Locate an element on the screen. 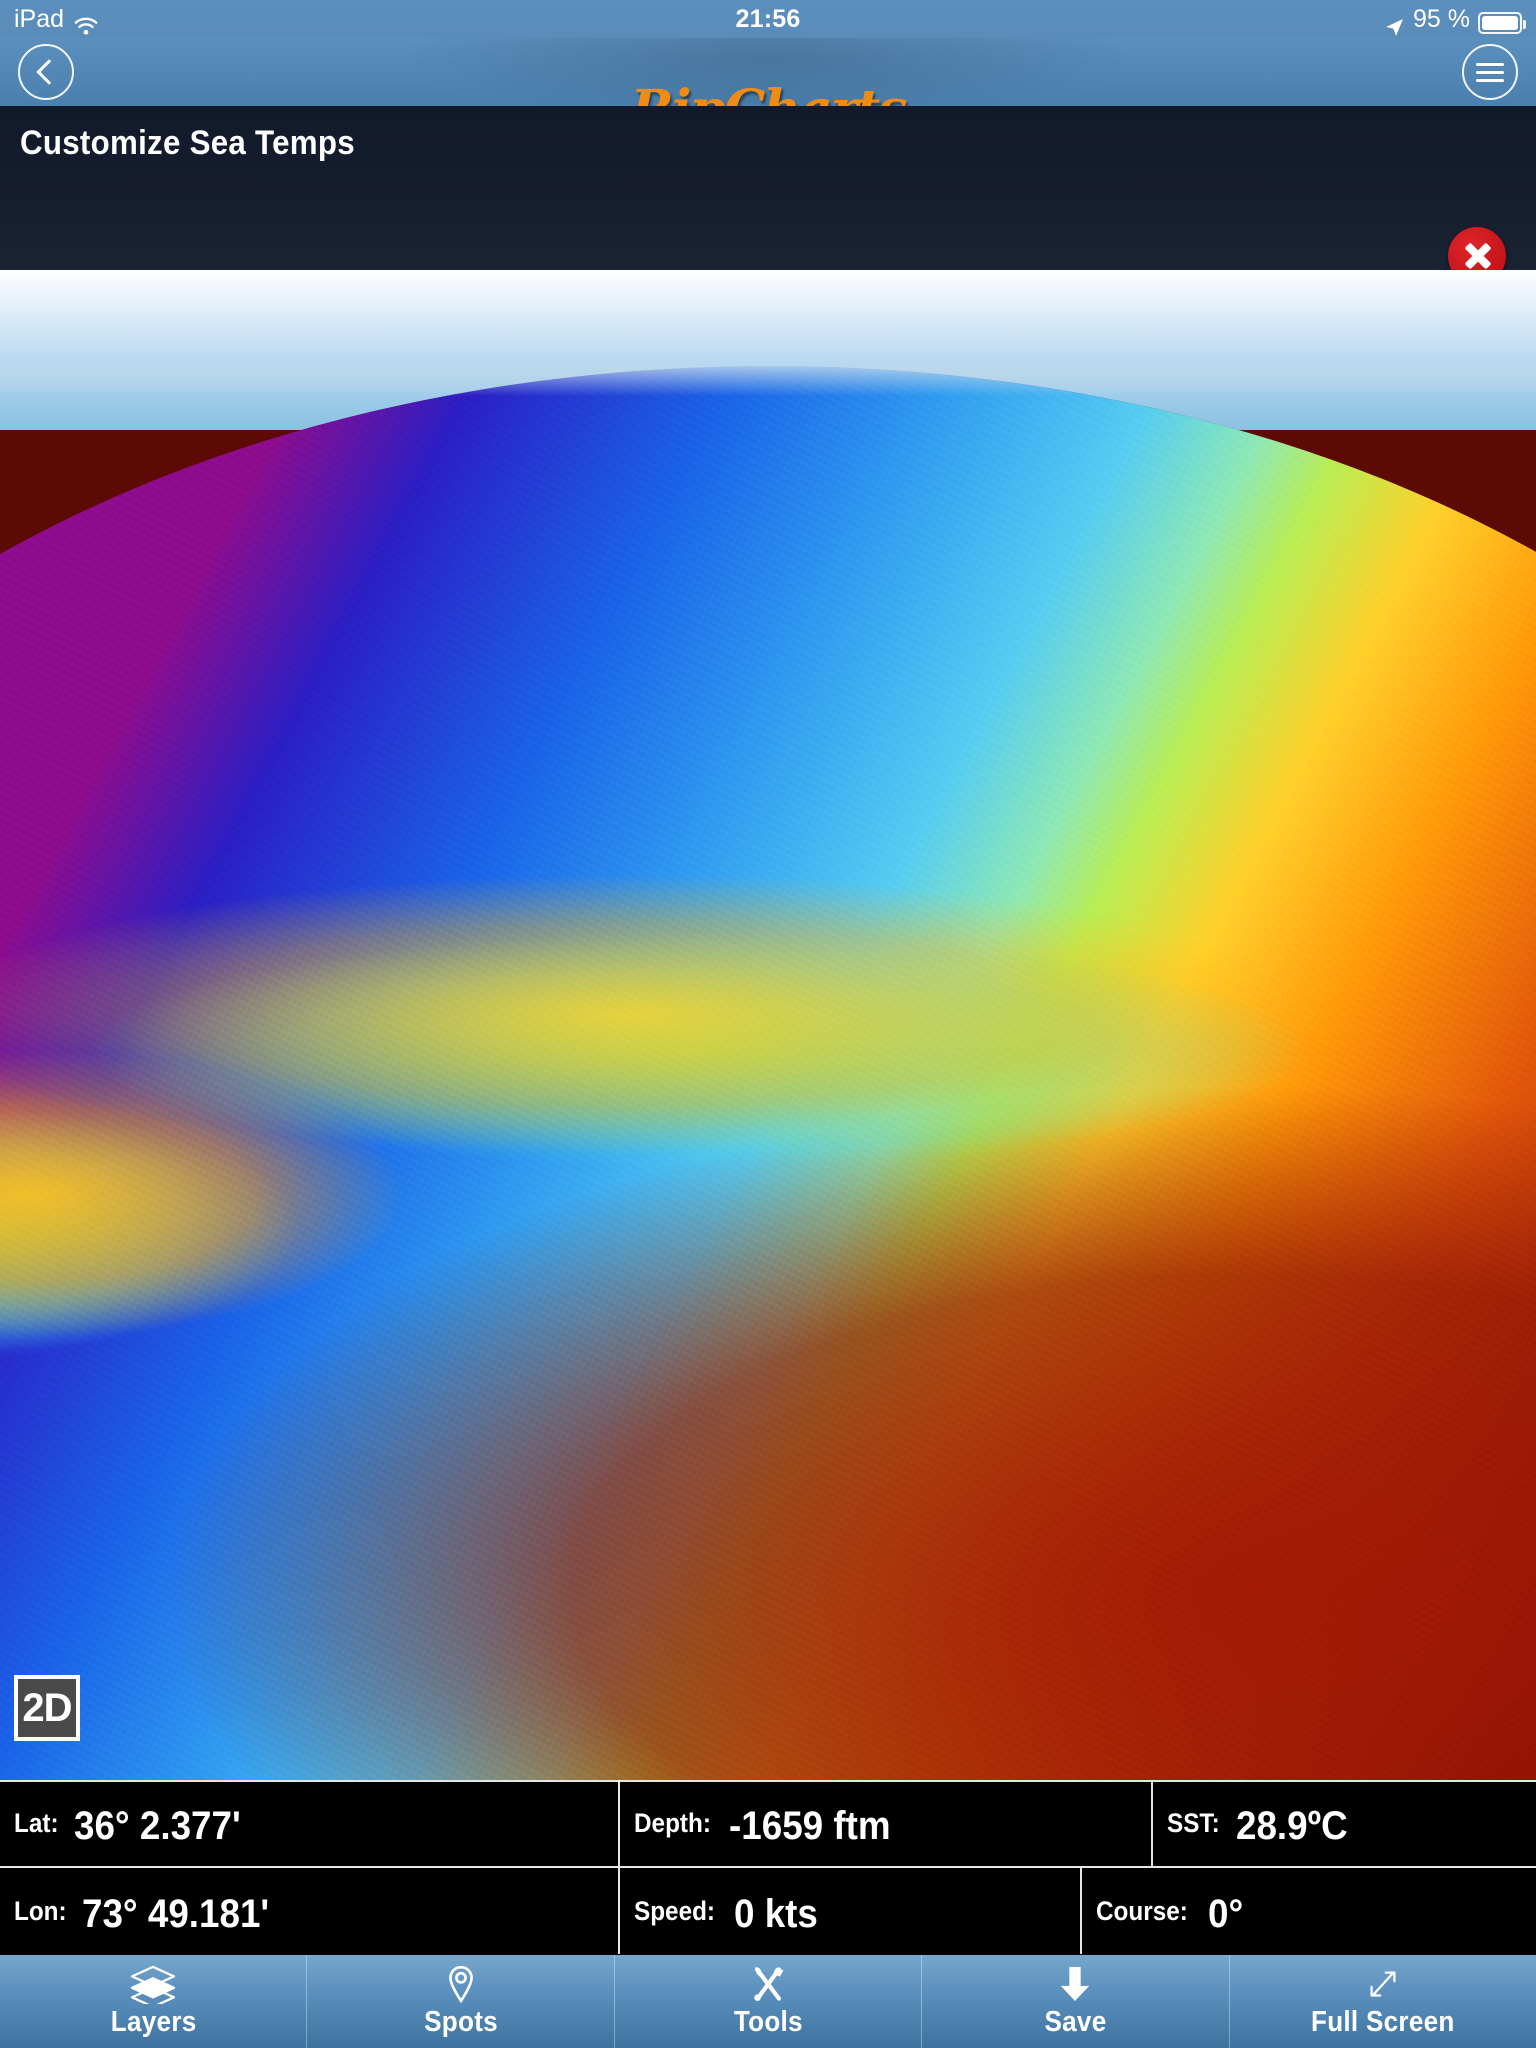 This screenshot has height=2048, width=1536. map-pin-icon is located at coordinates (461, 1984).